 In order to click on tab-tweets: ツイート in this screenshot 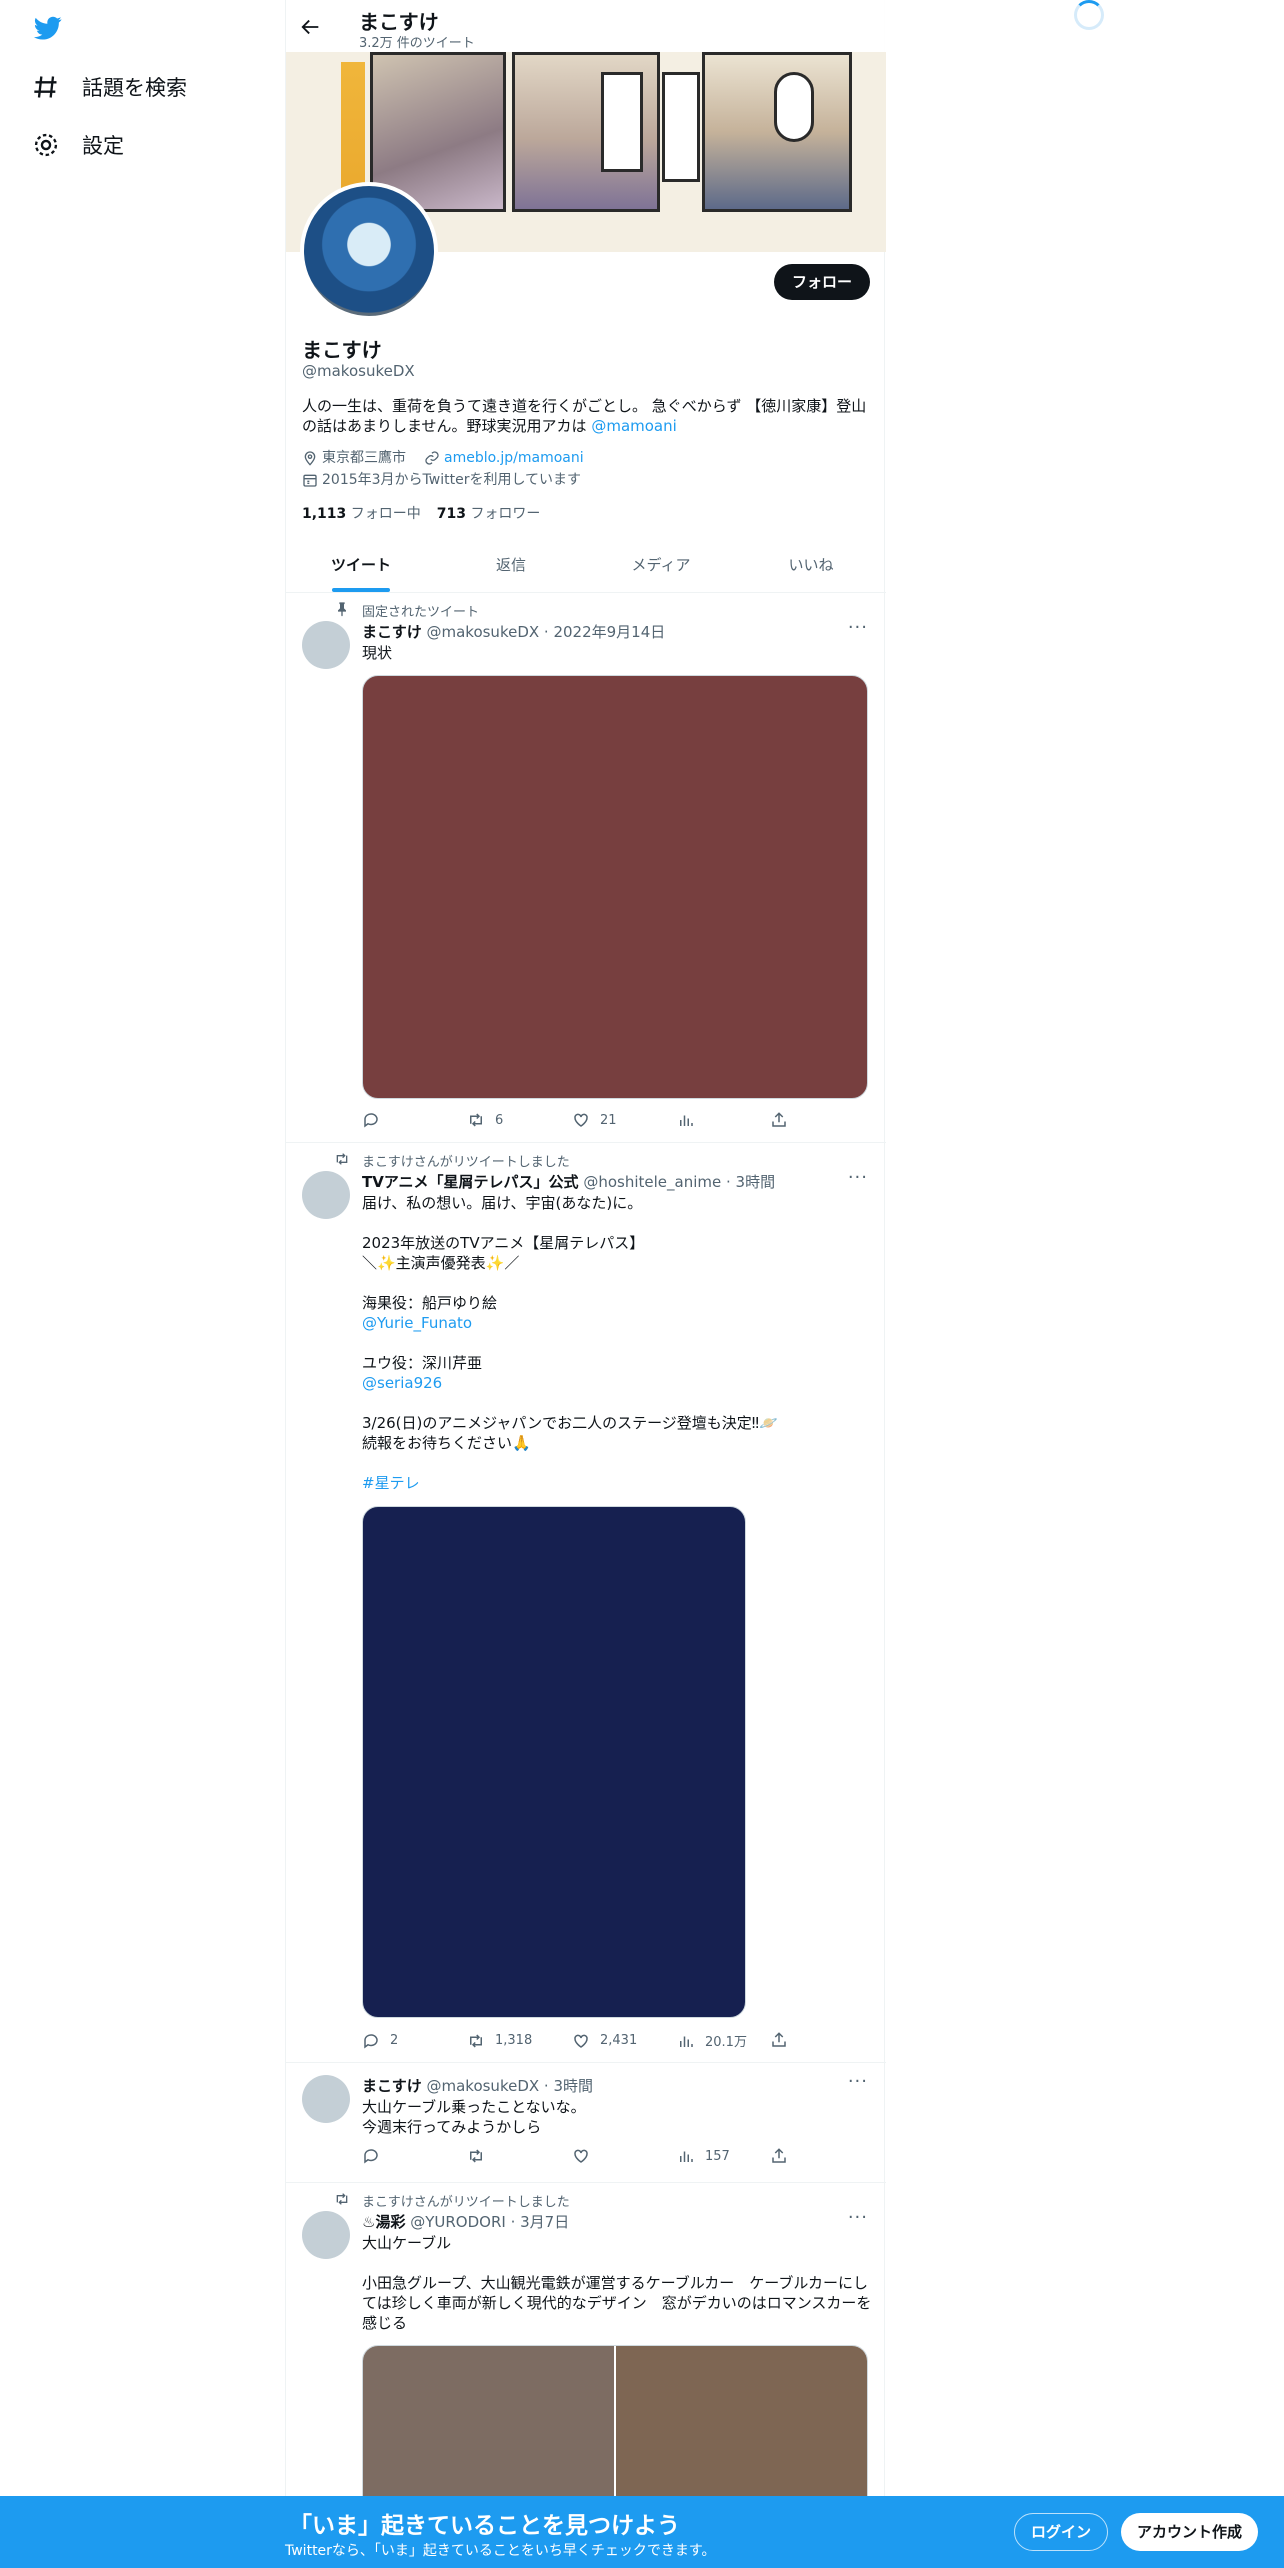, I will do `click(361, 566)`.